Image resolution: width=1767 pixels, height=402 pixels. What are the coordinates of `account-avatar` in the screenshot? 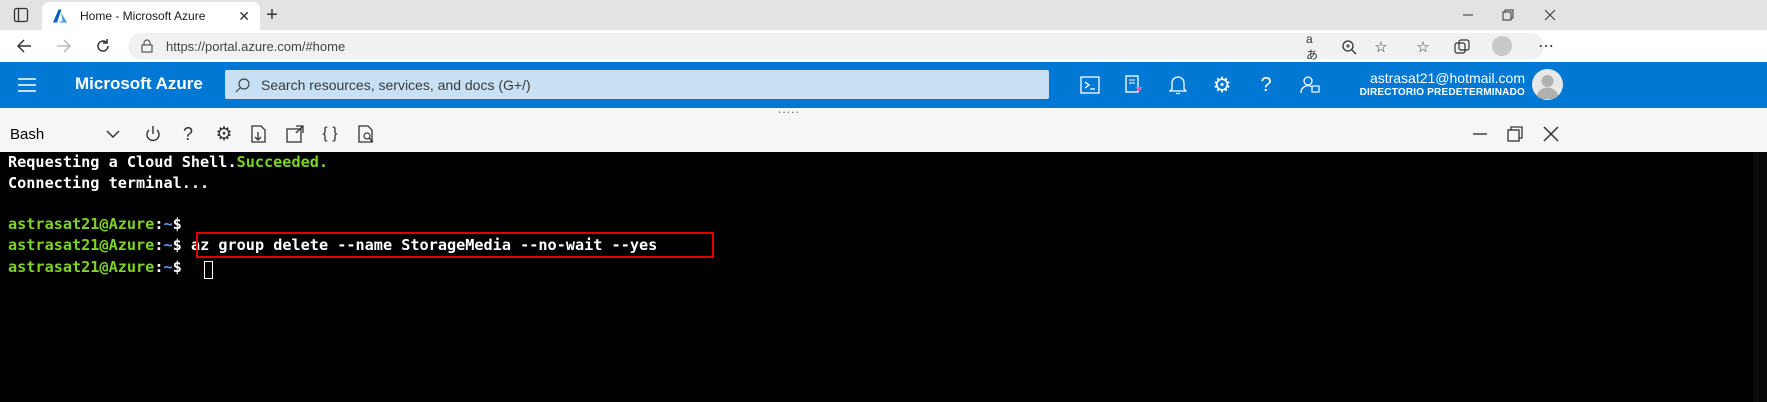 It's located at (1547, 84).